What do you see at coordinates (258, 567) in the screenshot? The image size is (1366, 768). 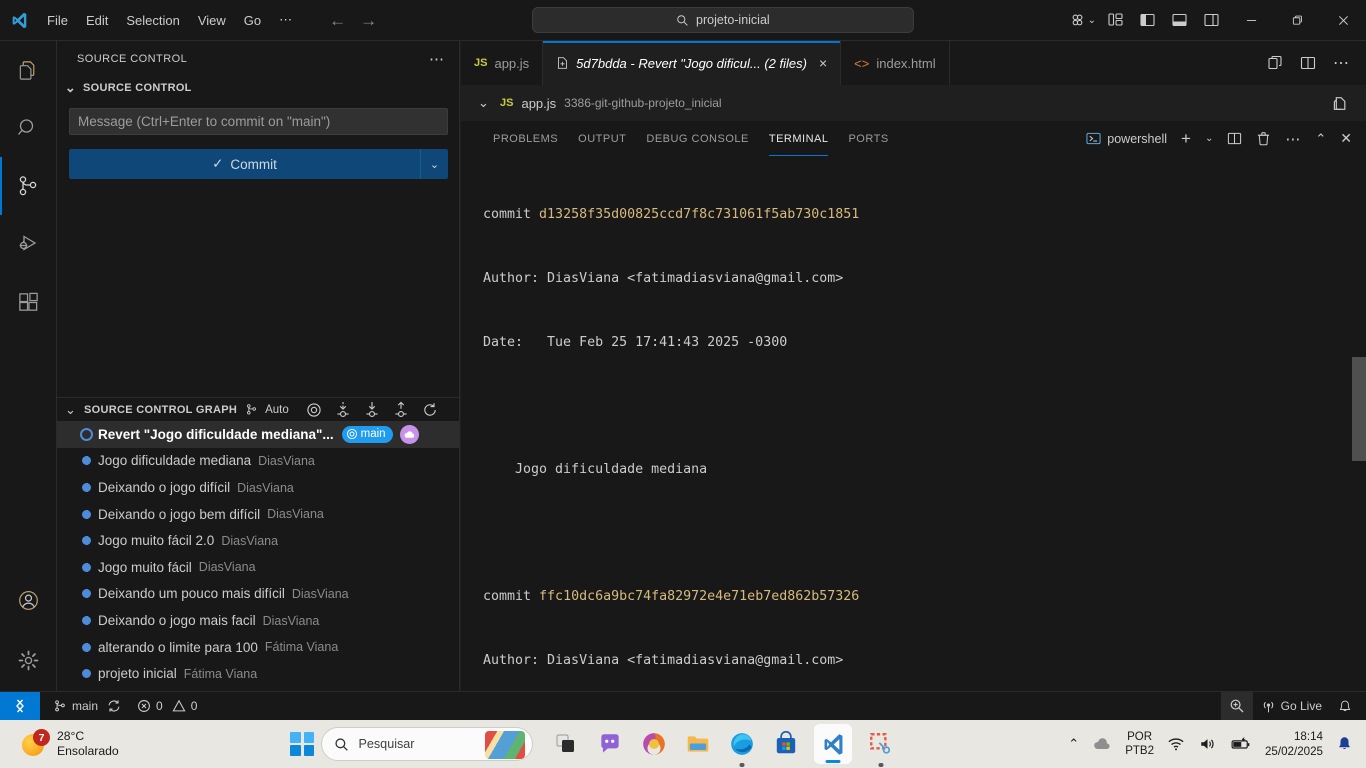 I see `graph-row-5: Jogo muito fácil DiasViana` at bounding box center [258, 567].